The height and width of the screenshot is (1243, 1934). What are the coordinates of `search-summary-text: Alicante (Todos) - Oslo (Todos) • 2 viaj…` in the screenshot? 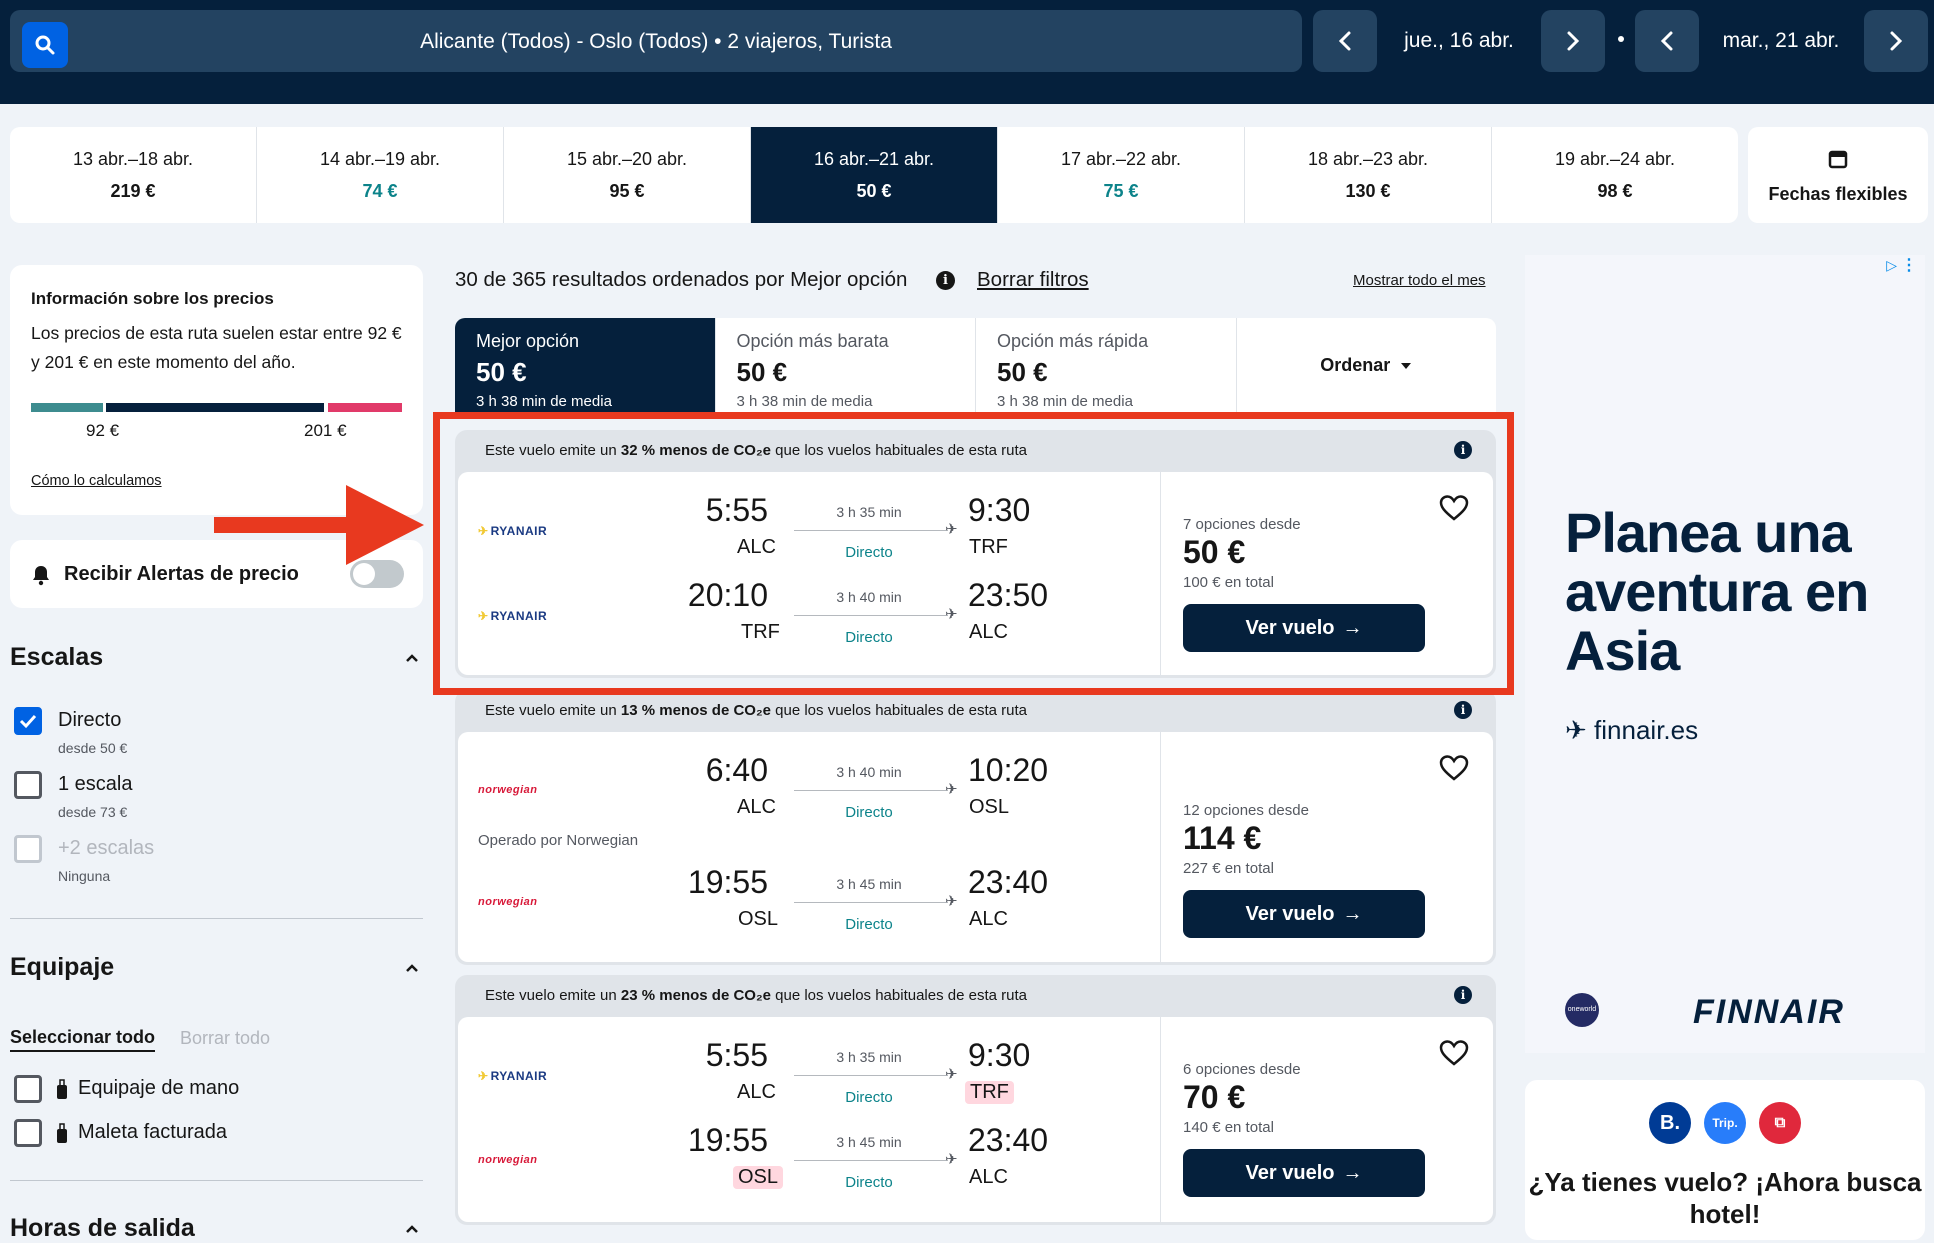 It's located at (656, 41).